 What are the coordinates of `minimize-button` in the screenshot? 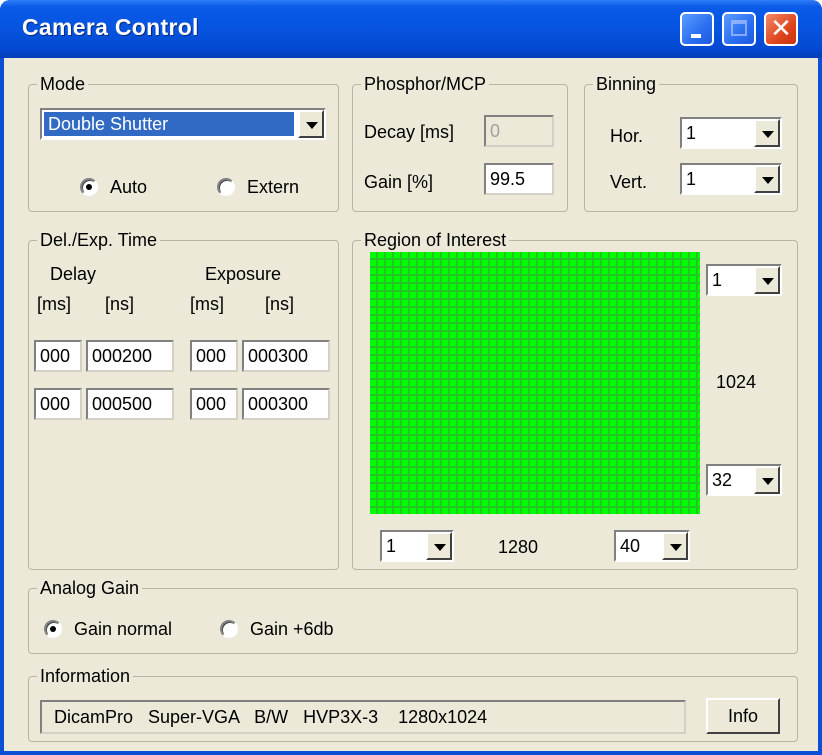 It's located at (697, 29).